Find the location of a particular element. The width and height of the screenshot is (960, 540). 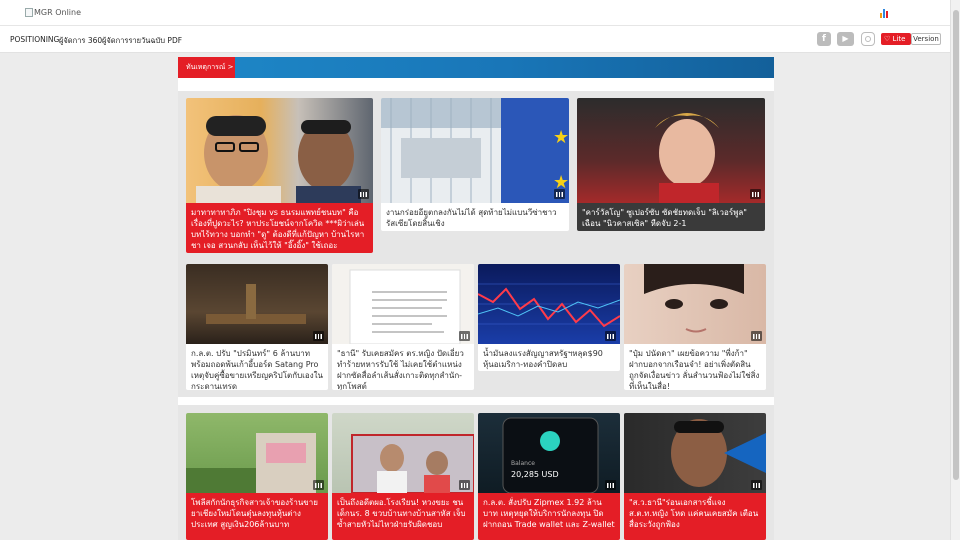

news-thumbnail: Balance 20,285 USD is located at coordinates (549, 453).